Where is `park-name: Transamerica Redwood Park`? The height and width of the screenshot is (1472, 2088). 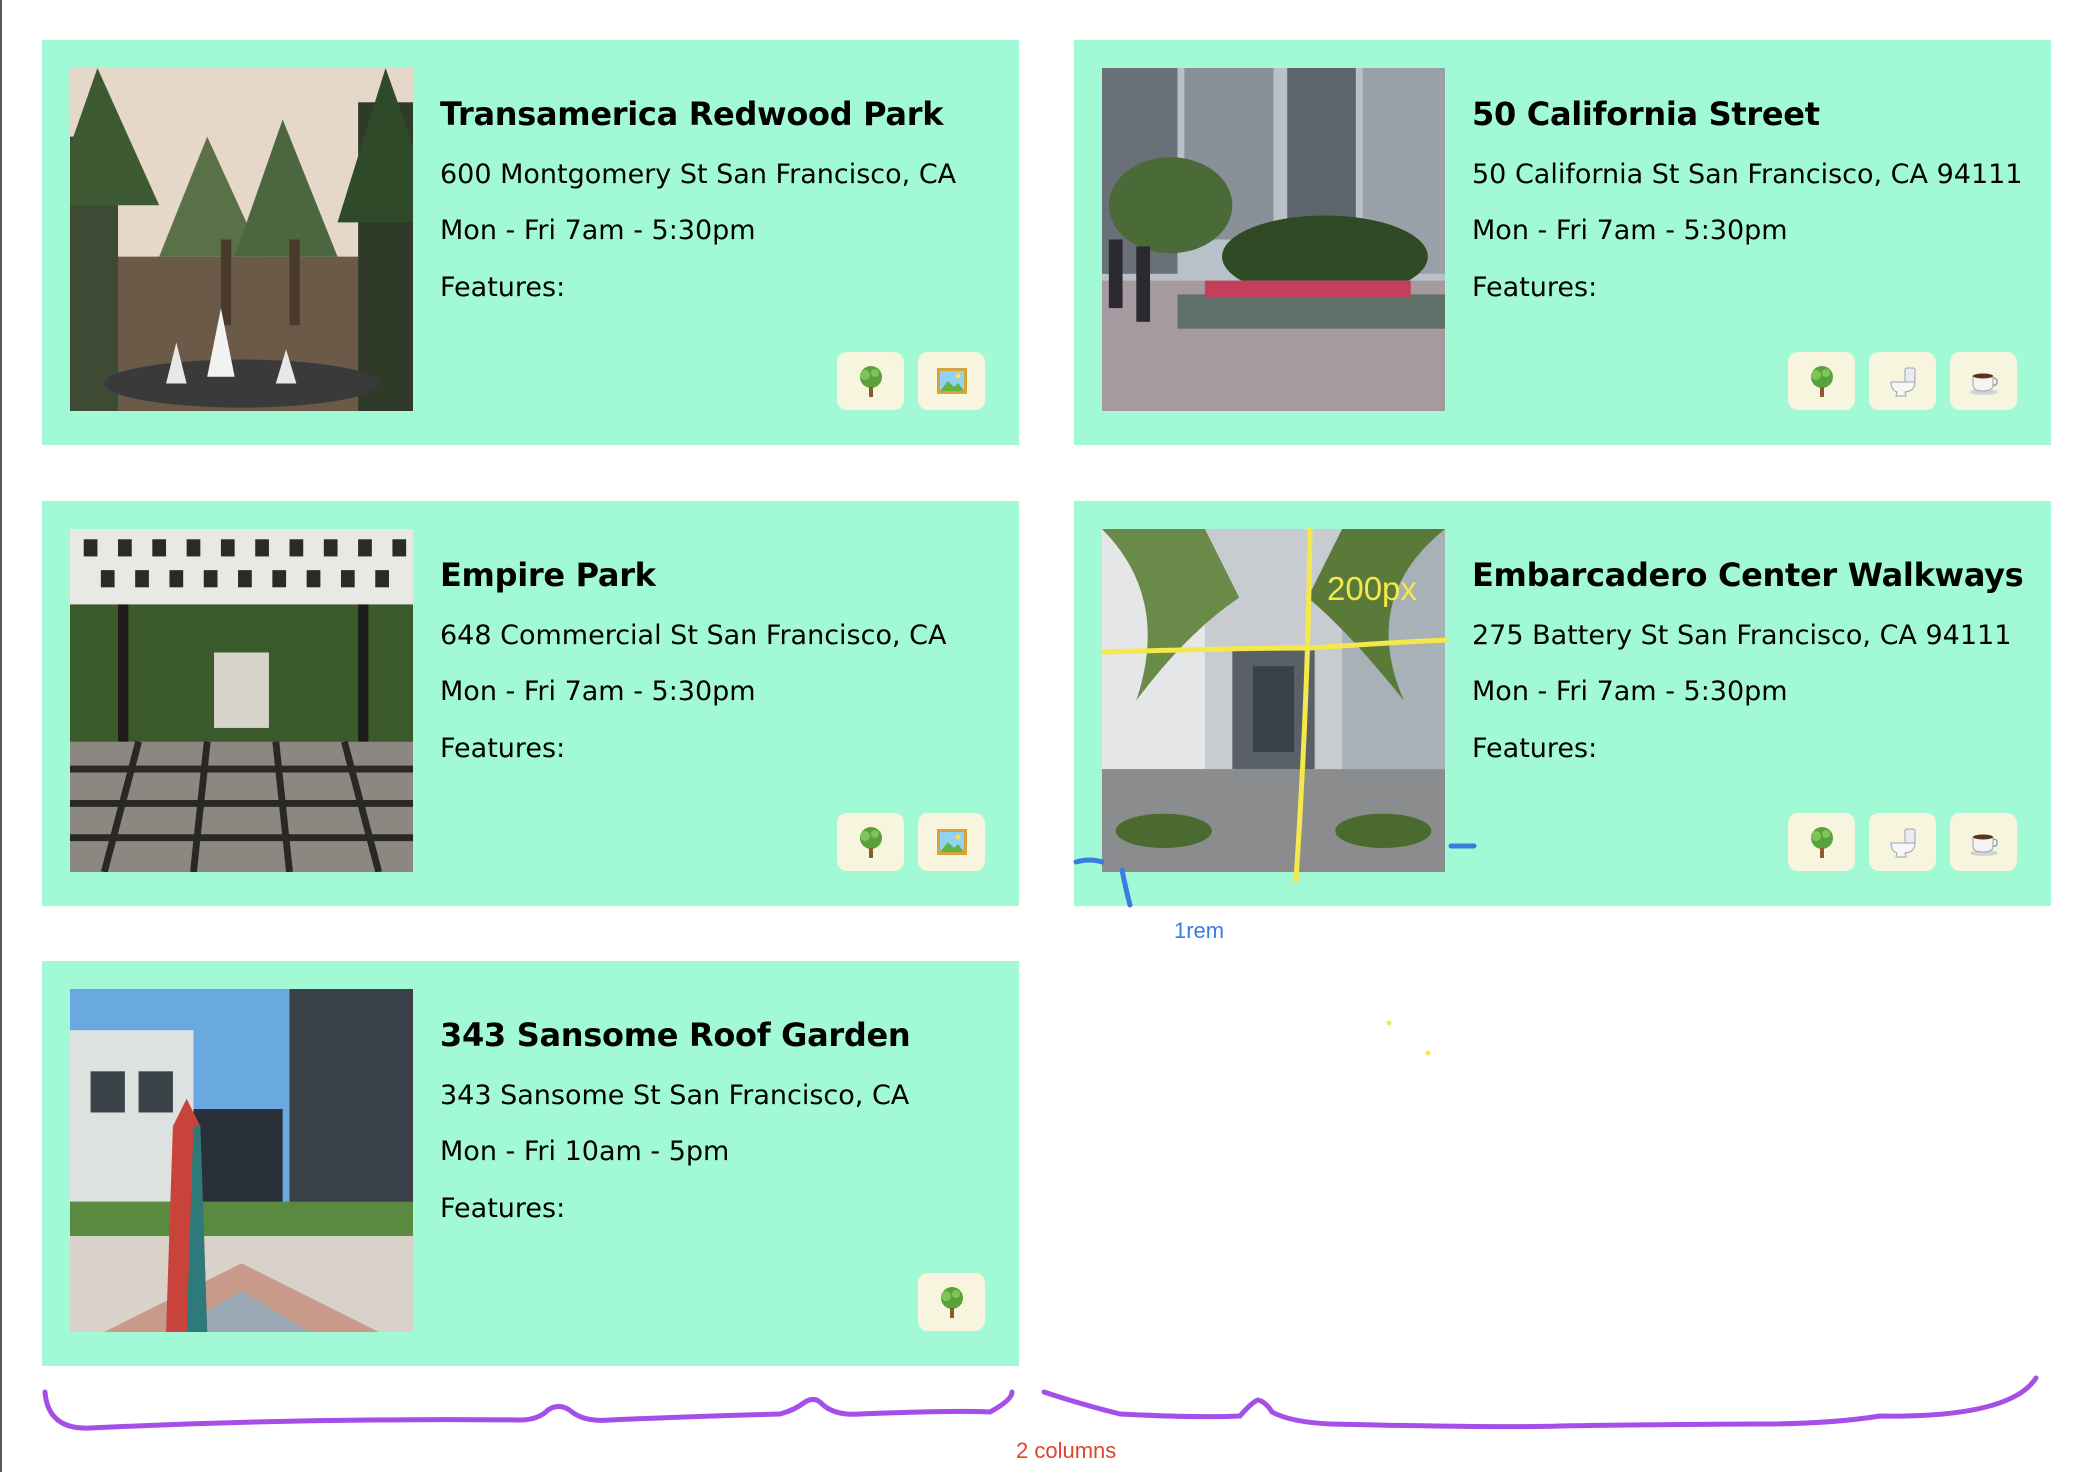
park-name: Transamerica Redwood Park is located at coordinates (692, 114).